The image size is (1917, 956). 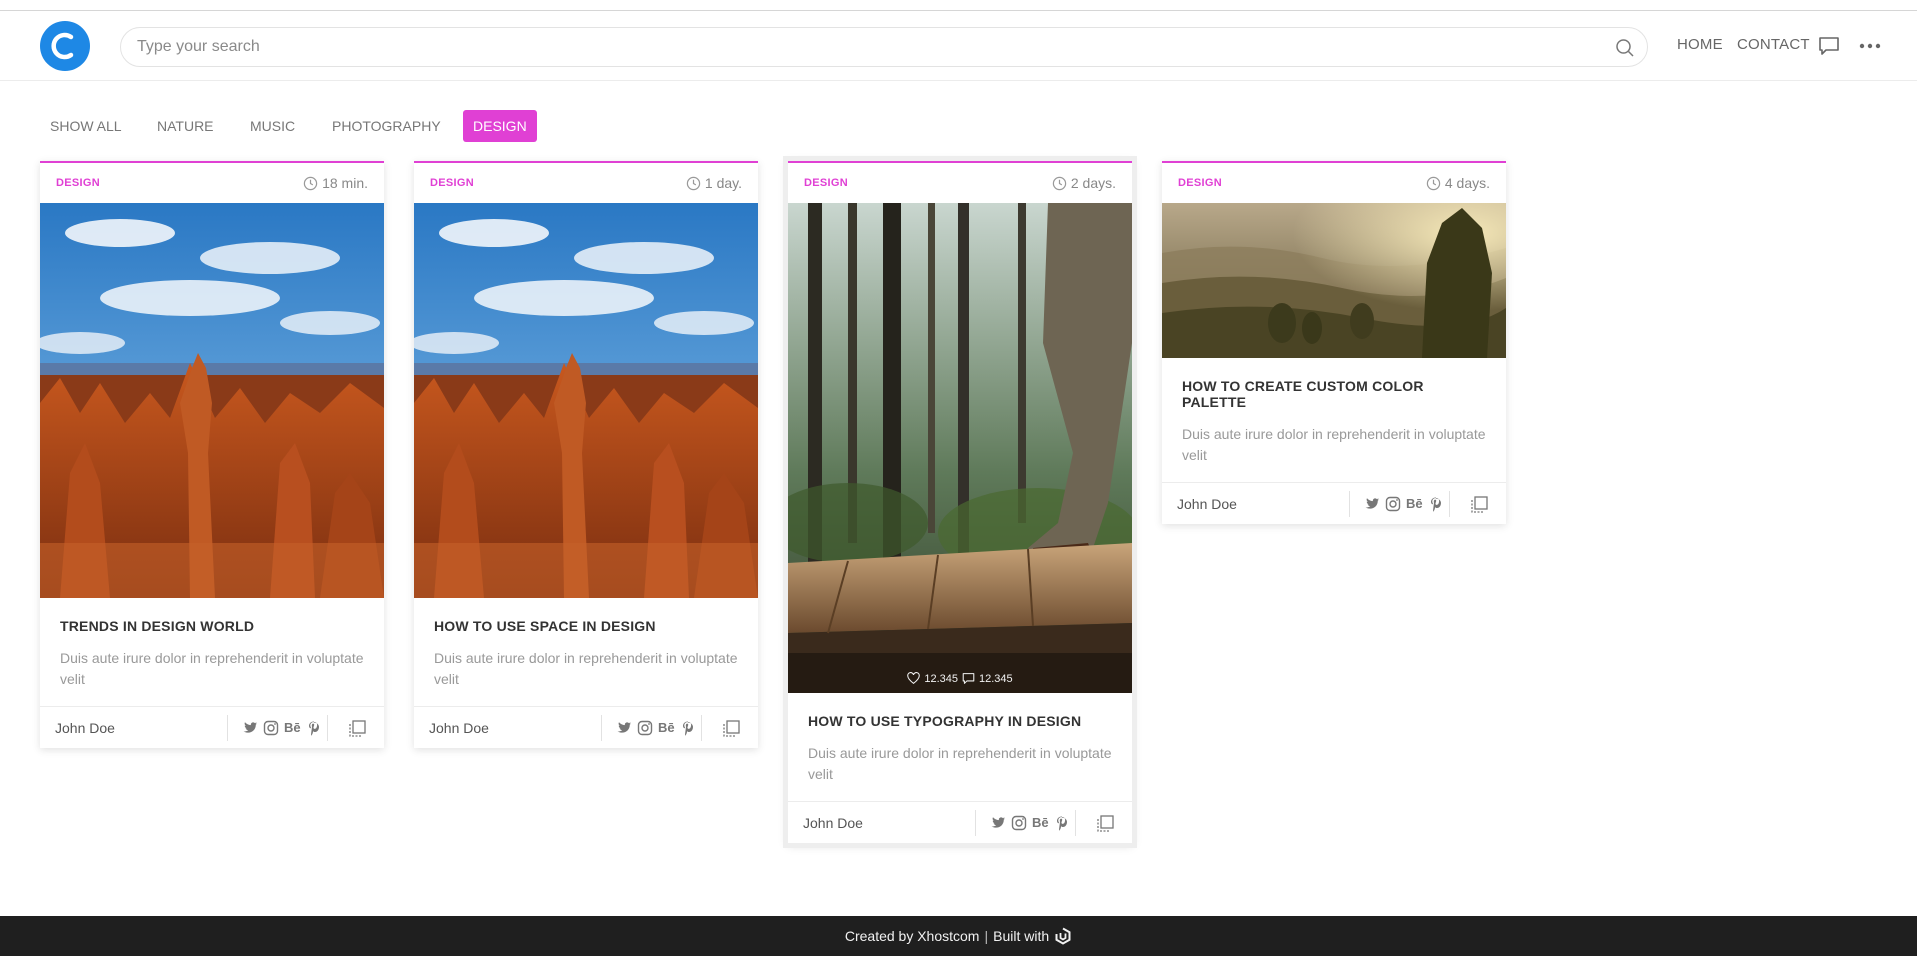 What do you see at coordinates (386, 126) in the screenshot?
I see `filter-photography: PHOTOGRAPHY` at bounding box center [386, 126].